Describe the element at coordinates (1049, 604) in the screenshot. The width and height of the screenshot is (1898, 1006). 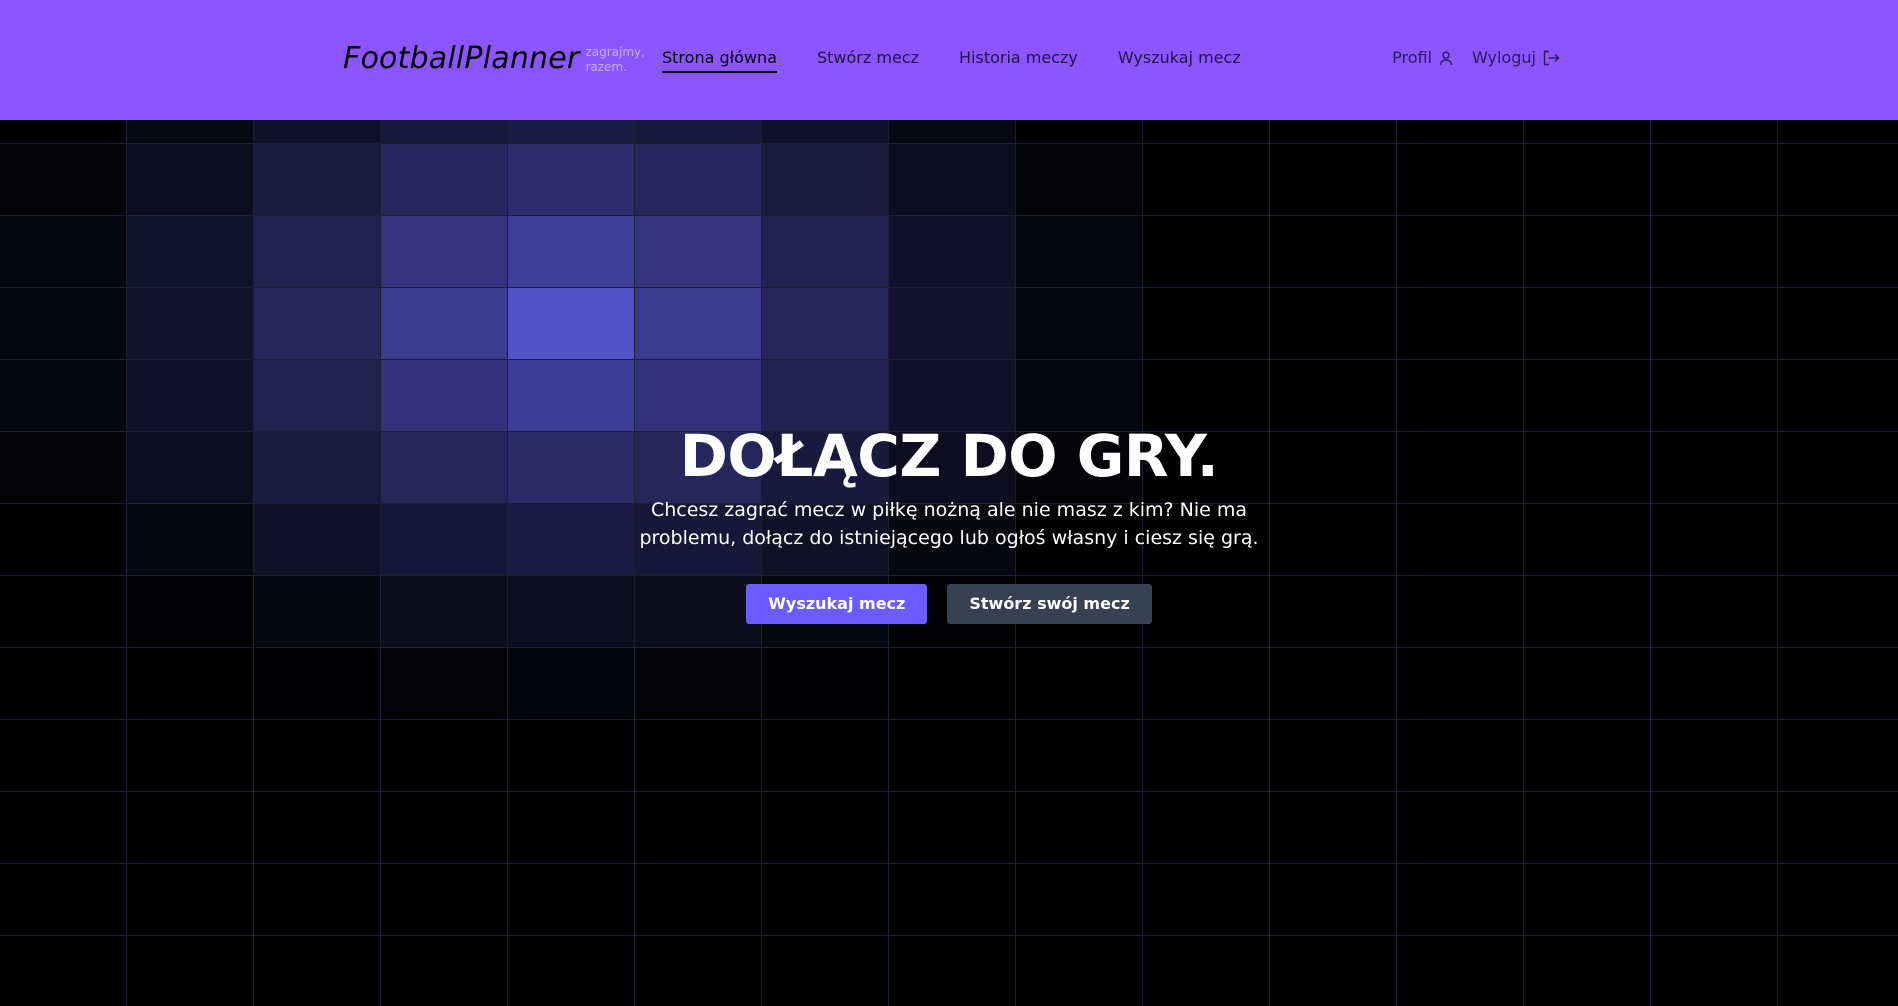
I see `create-match-button: Stwórz swój mecz` at that location.